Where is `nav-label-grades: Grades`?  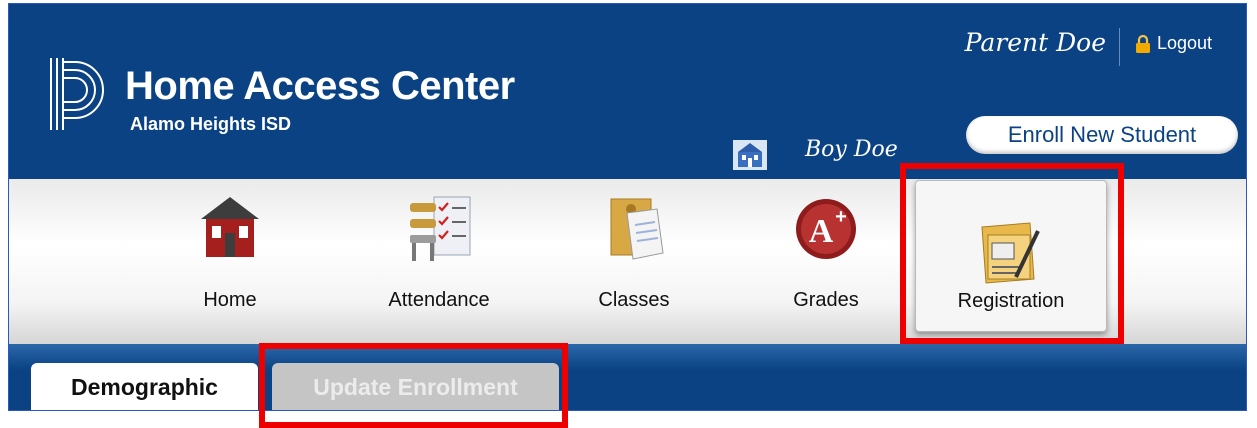
nav-label-grades: Grades is located at coordinates (826, 300).